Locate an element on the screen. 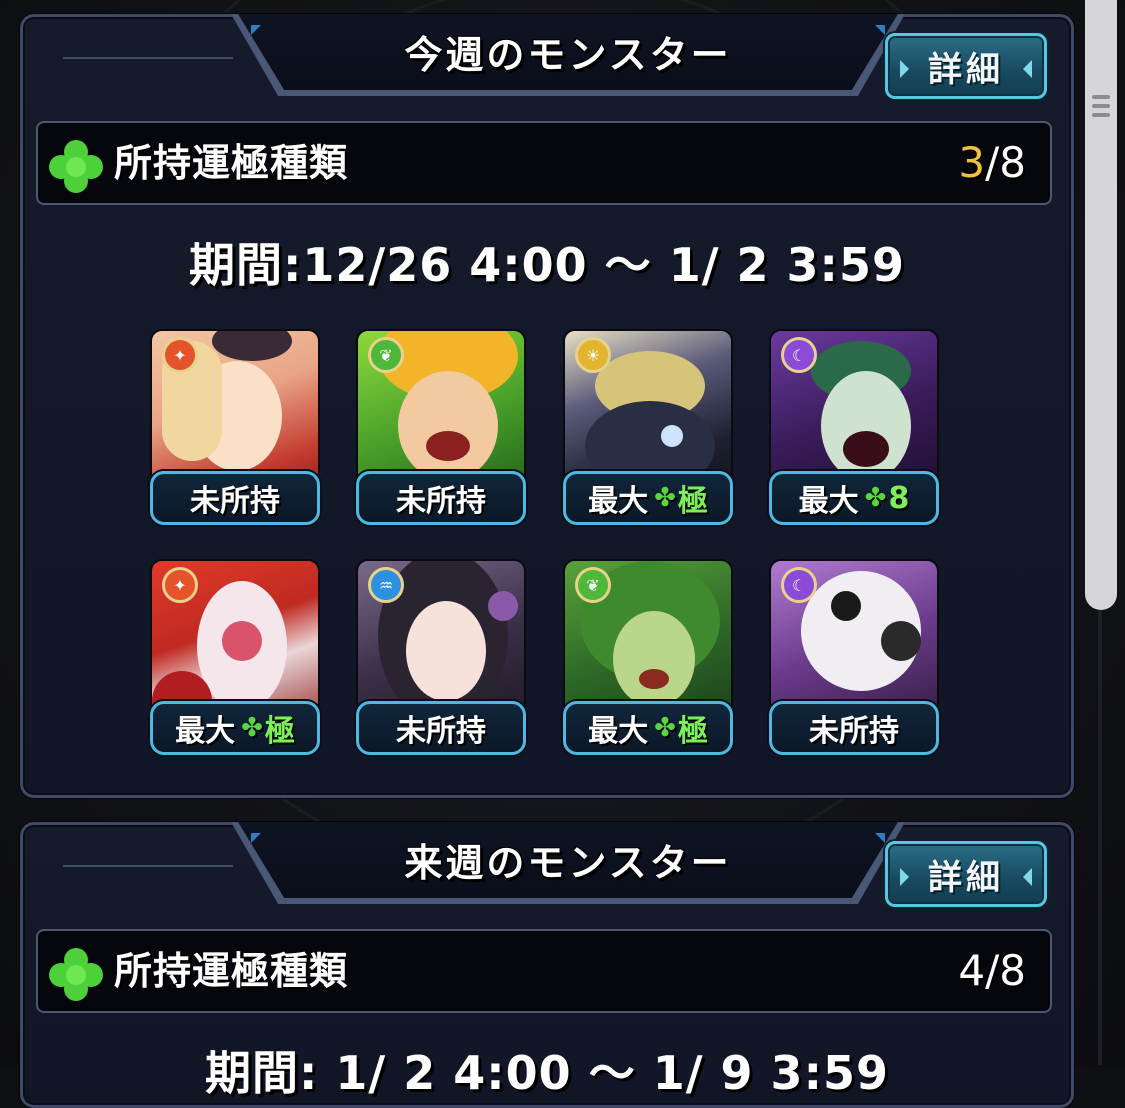  grip-icon is located at coordinates (1101, 113).